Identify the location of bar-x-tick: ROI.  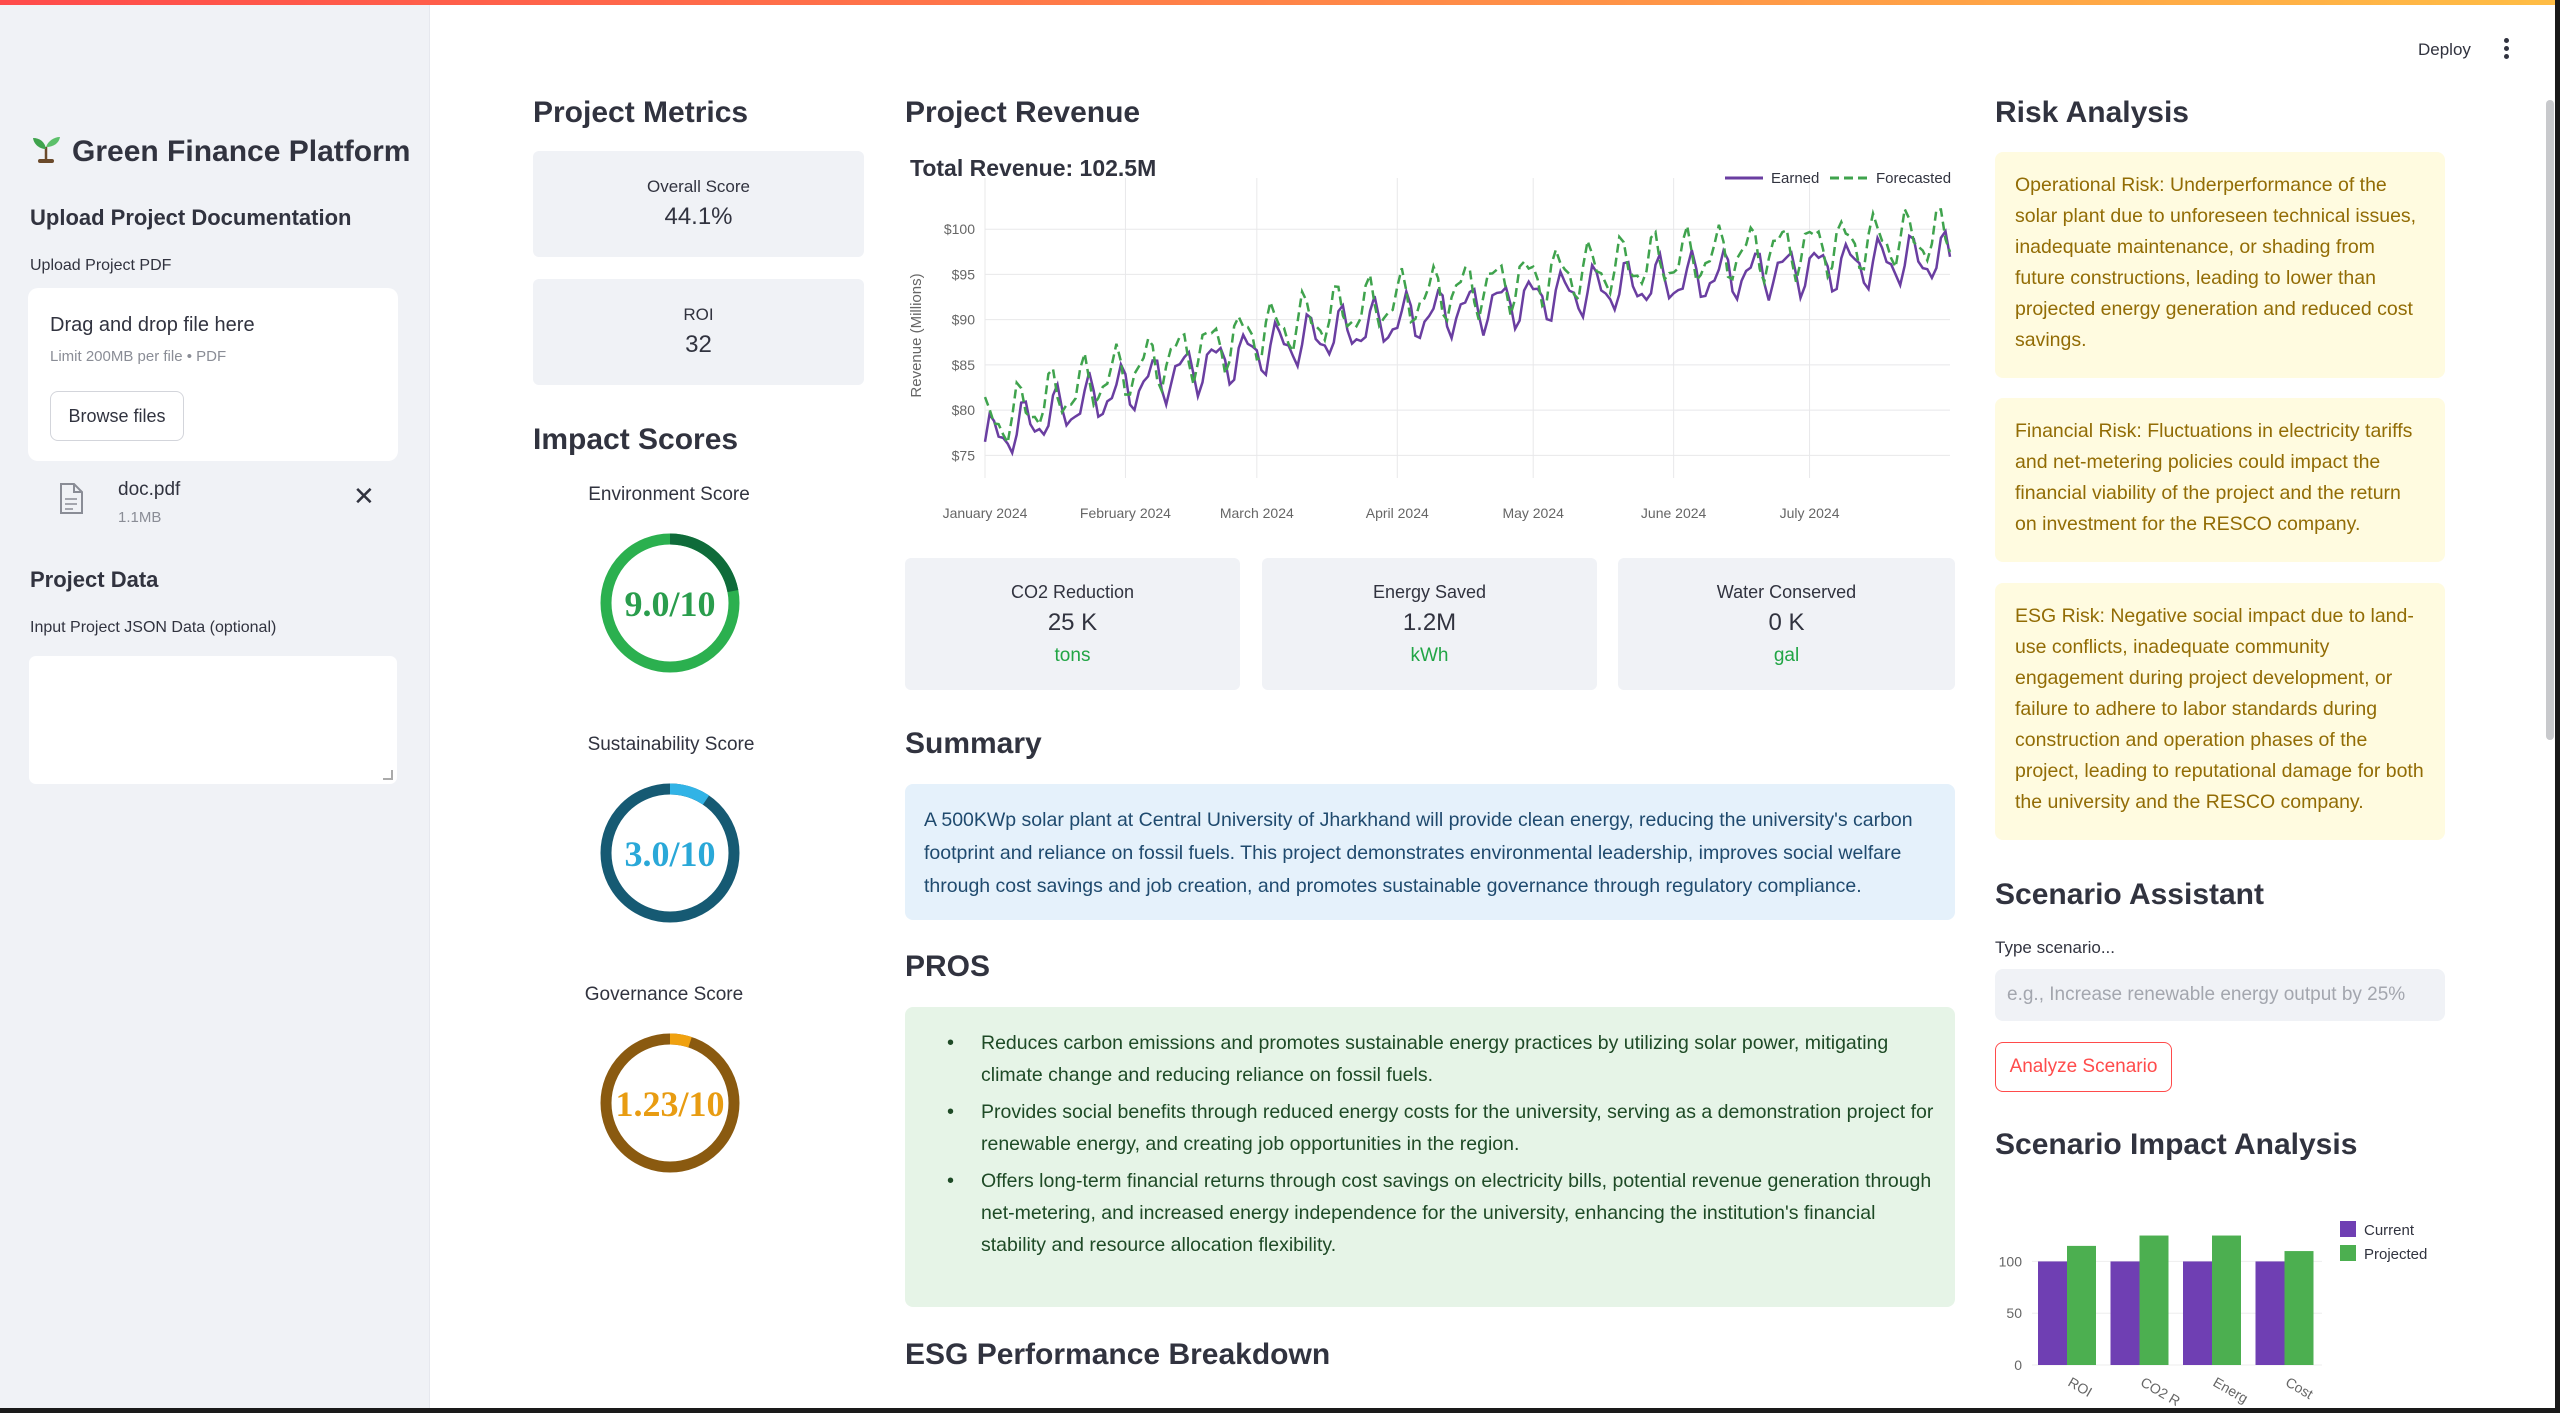
(2081, 1387).